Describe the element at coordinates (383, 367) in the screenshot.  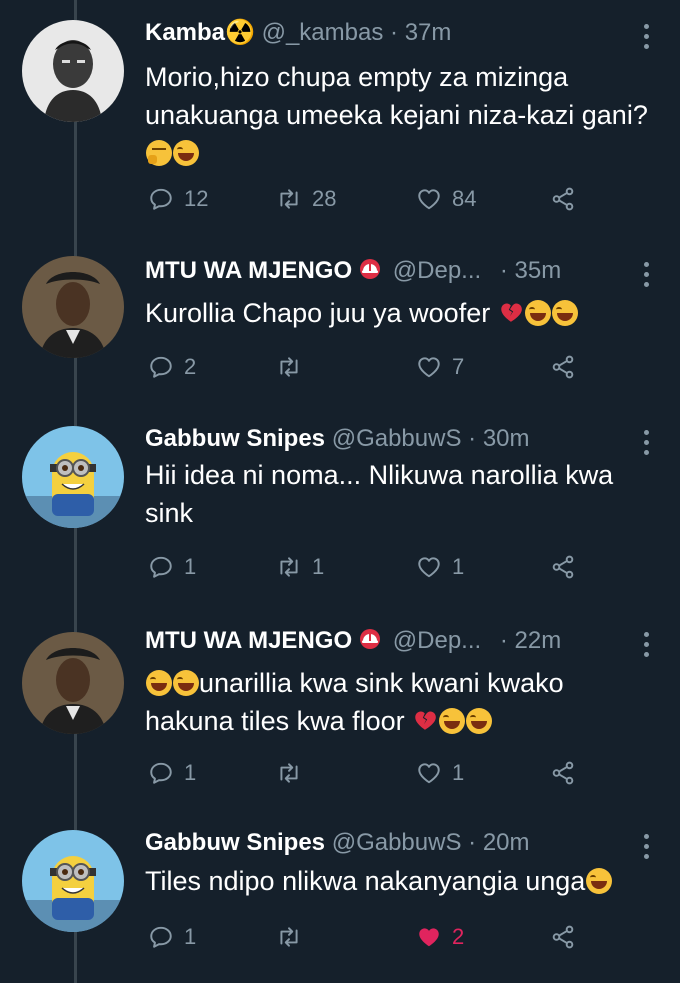
I see `tweet-actions: 2 7` at that location.